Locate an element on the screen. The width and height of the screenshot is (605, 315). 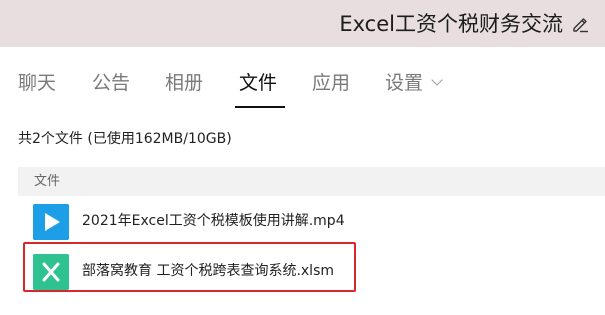
file-name: 2021年Excel工资个税模板使用讲解.mp4 is located at coordinates (213, 221).